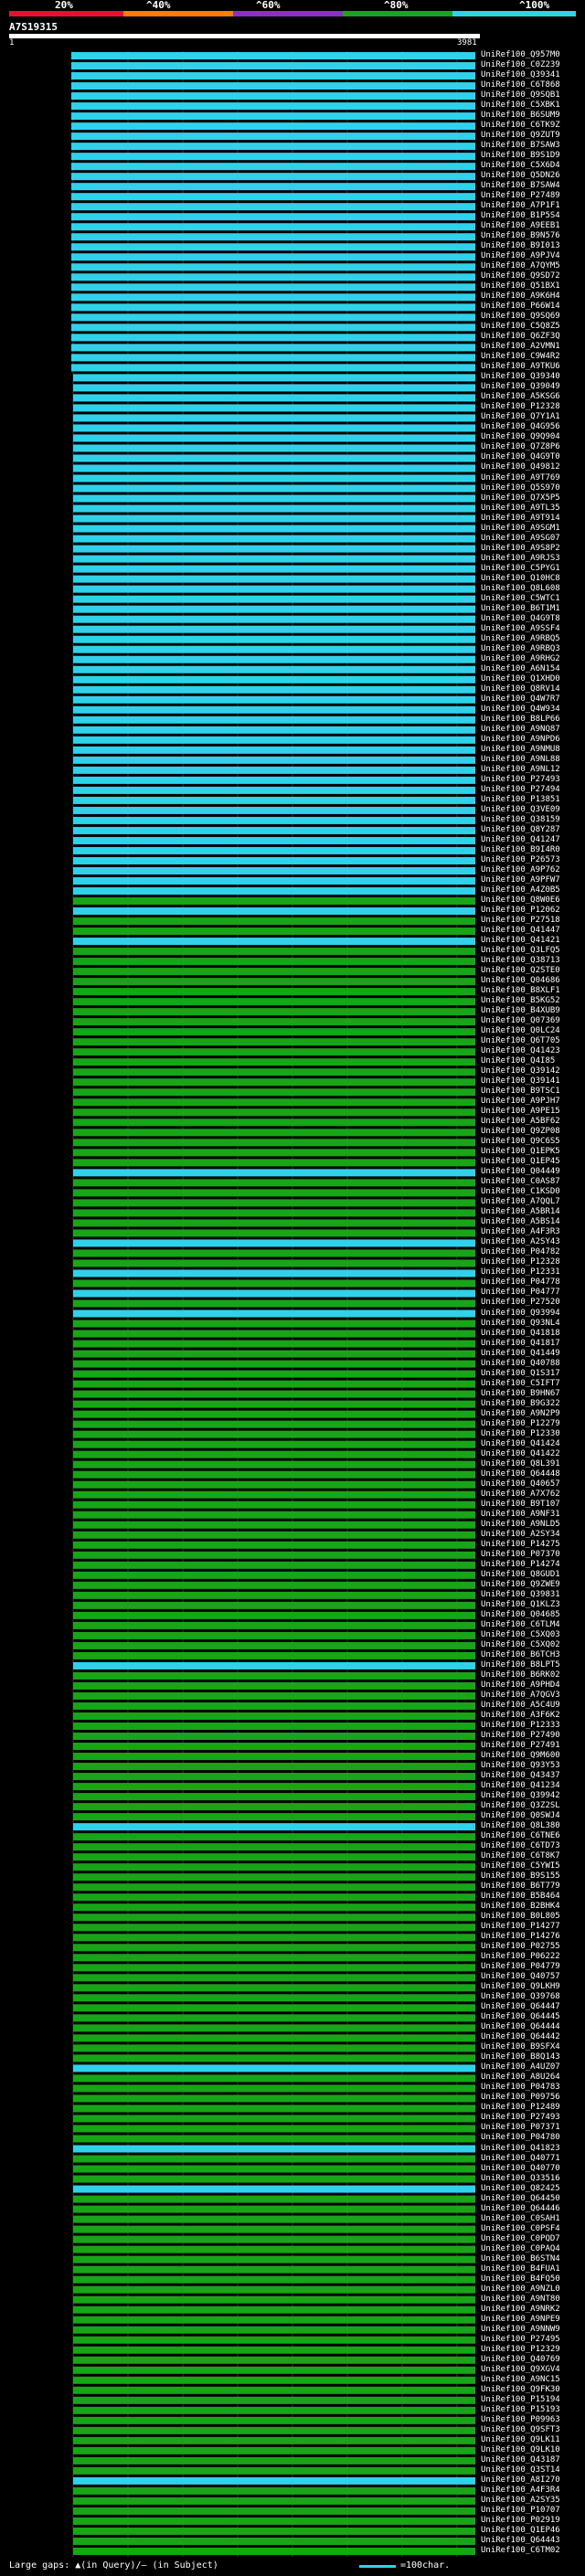  What do you see at coordinates (520, 235) in the screenshot?
I see `hit-label: UniRef100_B9N576` at bounding box center [520, 235].